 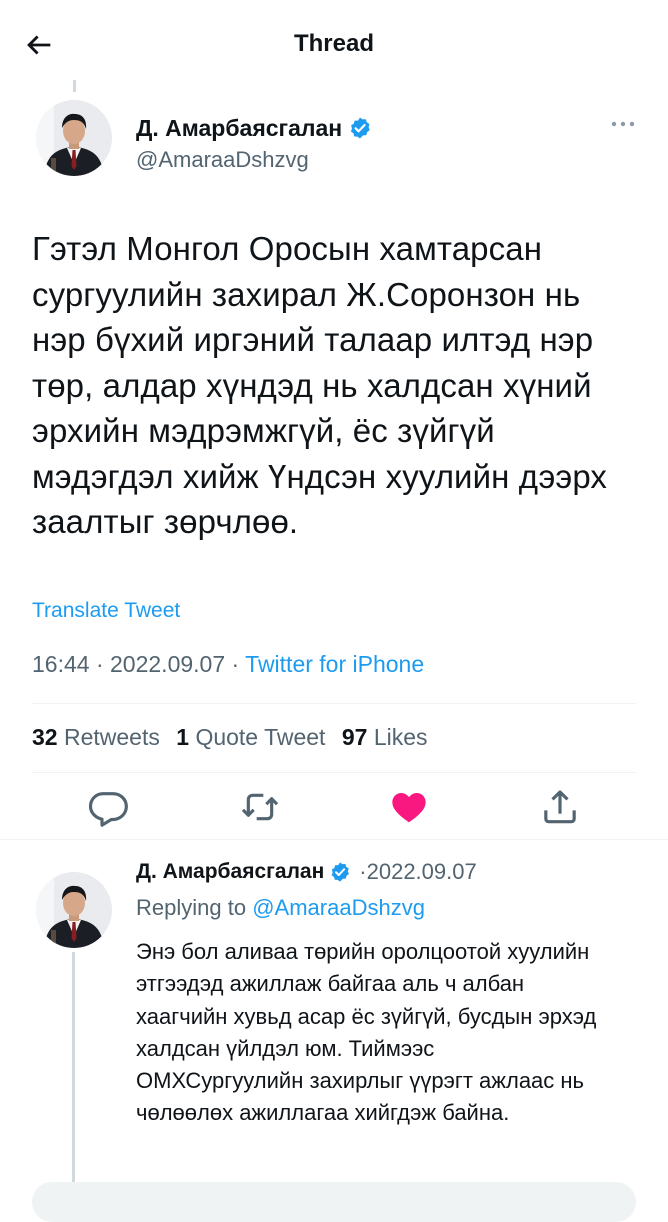 I want to click on retweet-icon, so click(x=260, y=807).